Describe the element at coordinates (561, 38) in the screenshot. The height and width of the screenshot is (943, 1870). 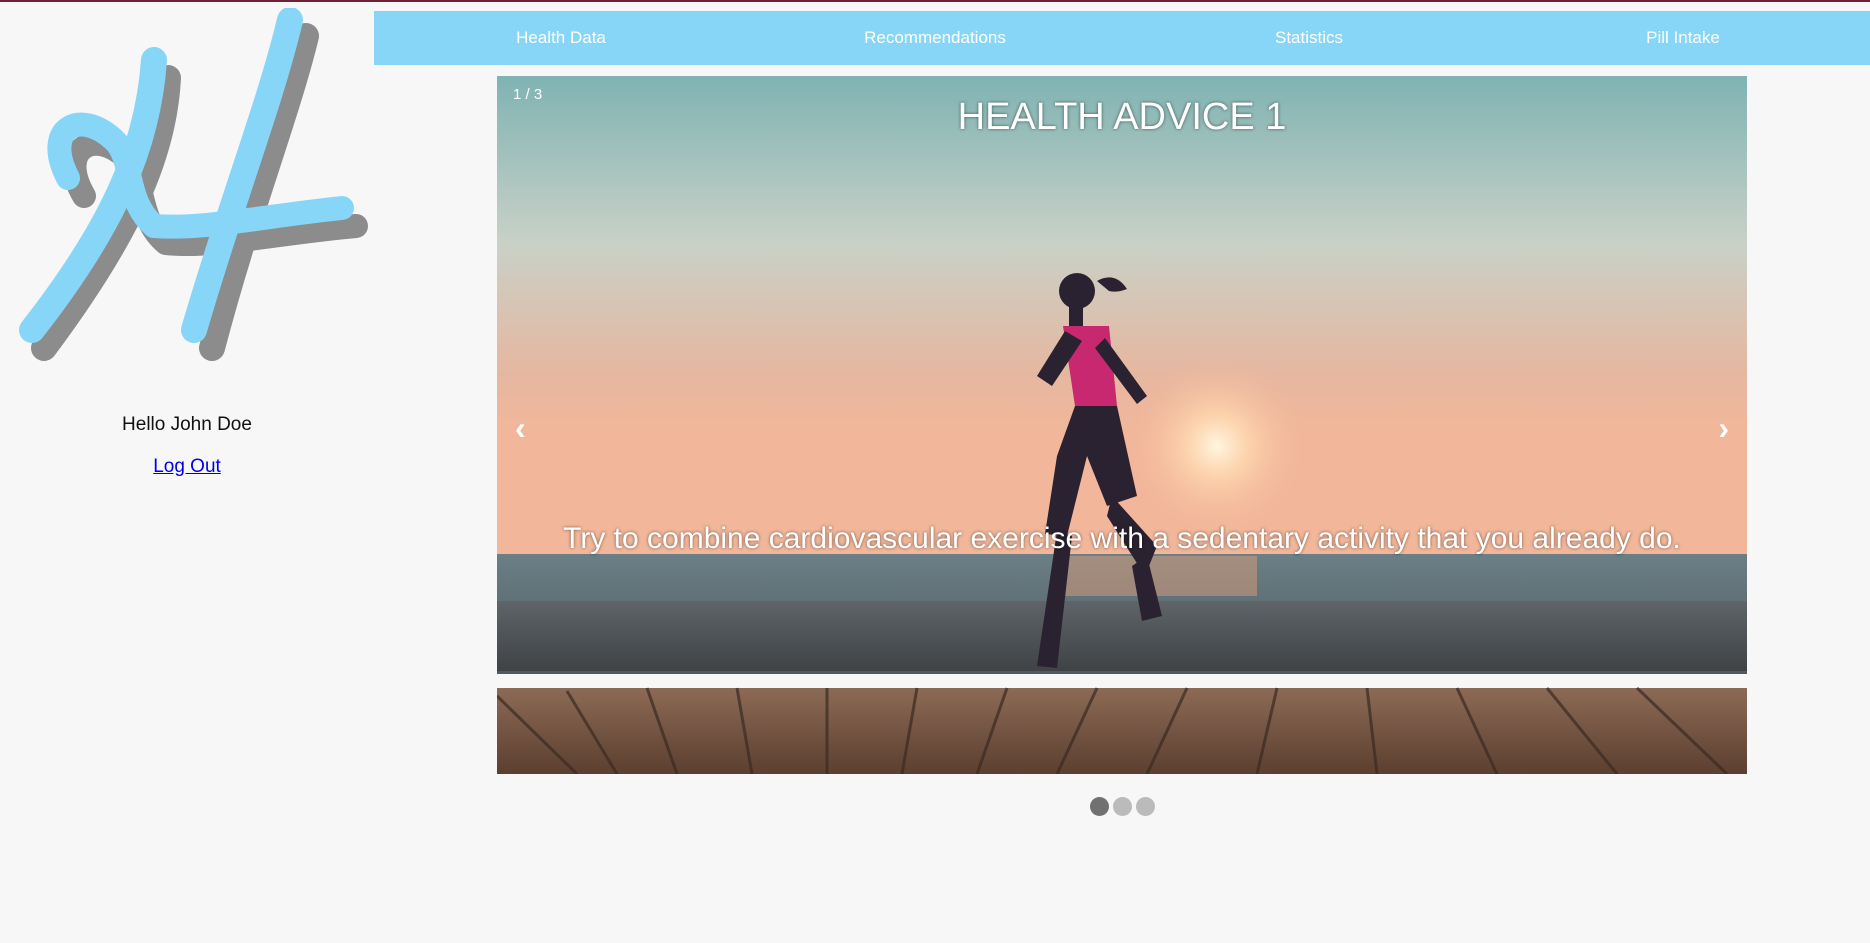
I see `nav-item-health-data: Health Data` at that location.